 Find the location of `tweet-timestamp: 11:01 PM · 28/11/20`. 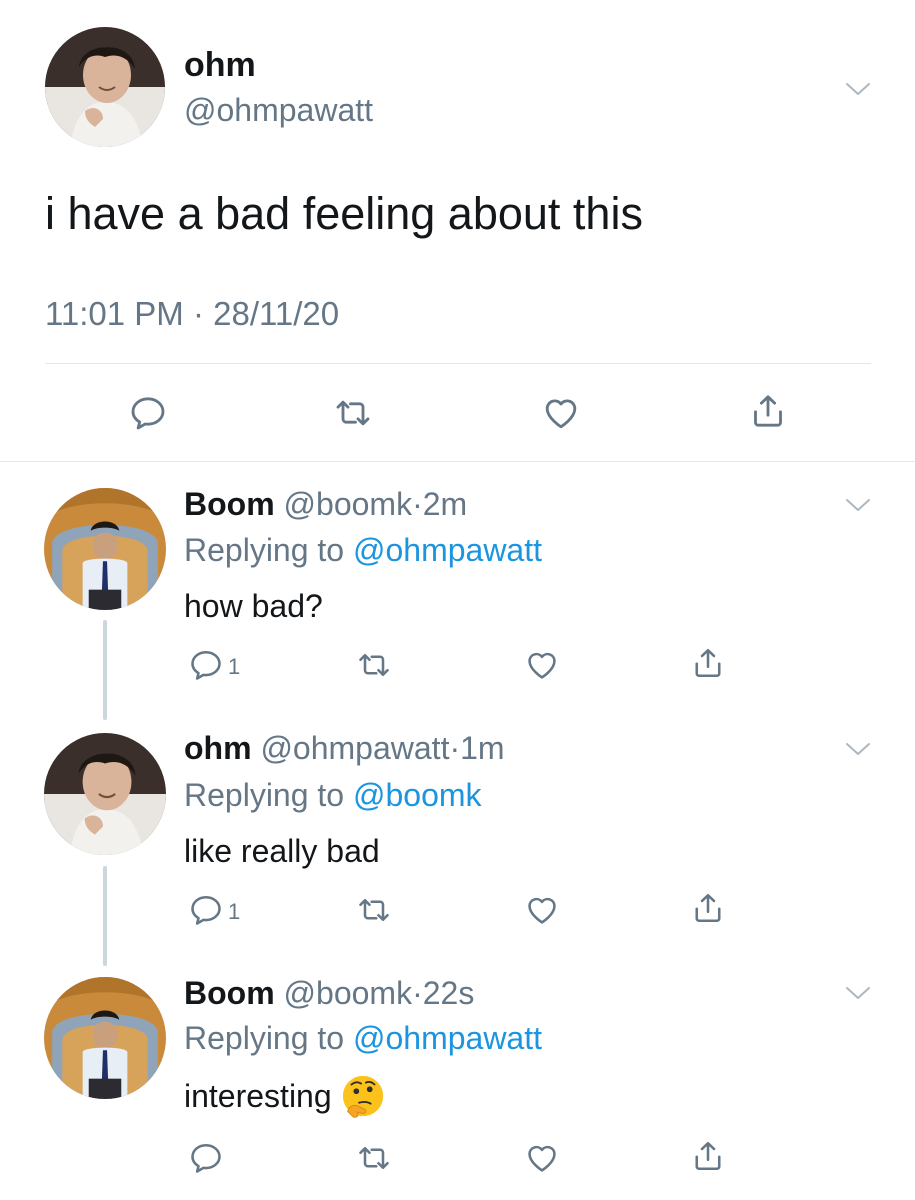

tweet-timestamp: 11:01 PM · 28/11/20 is located at coordinates (192, 314).